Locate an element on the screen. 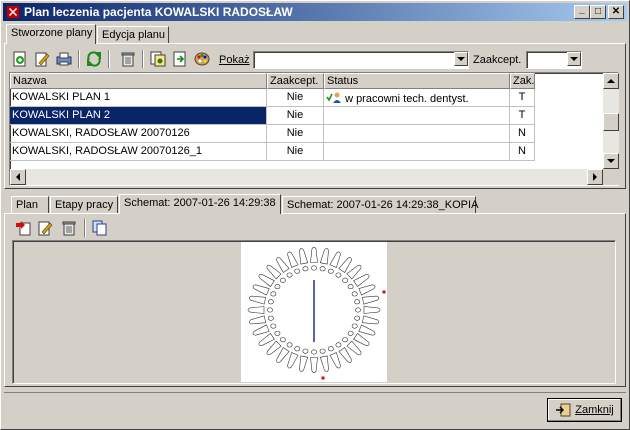  maximize-button: □ is located at coordinates (598, 12).